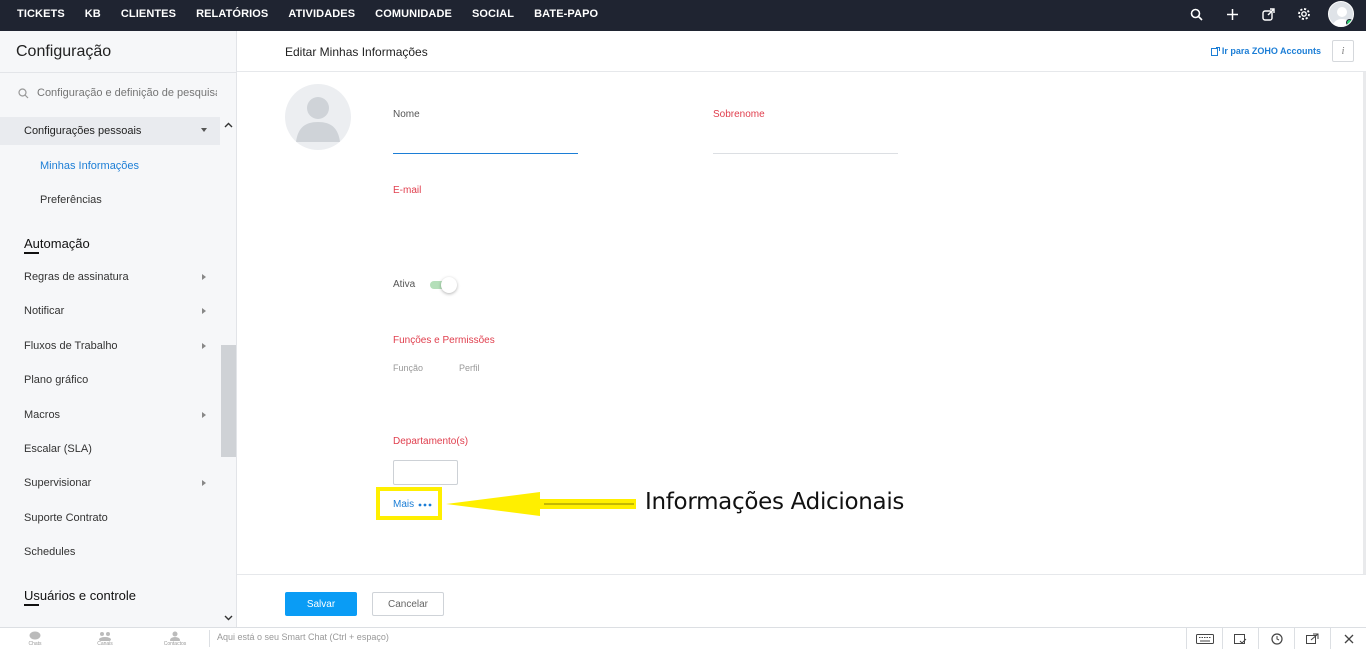 The width and height of the screenshot is (1366, 649). Describe the element at coordinates (469, 368) in the screenshot. I see `profile-column-label: Perfil` at that location.